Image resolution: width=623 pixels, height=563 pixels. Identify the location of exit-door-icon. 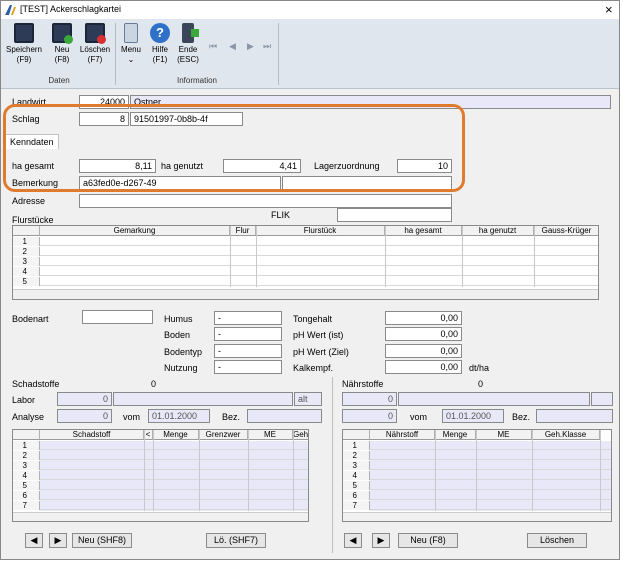
(190, 33).